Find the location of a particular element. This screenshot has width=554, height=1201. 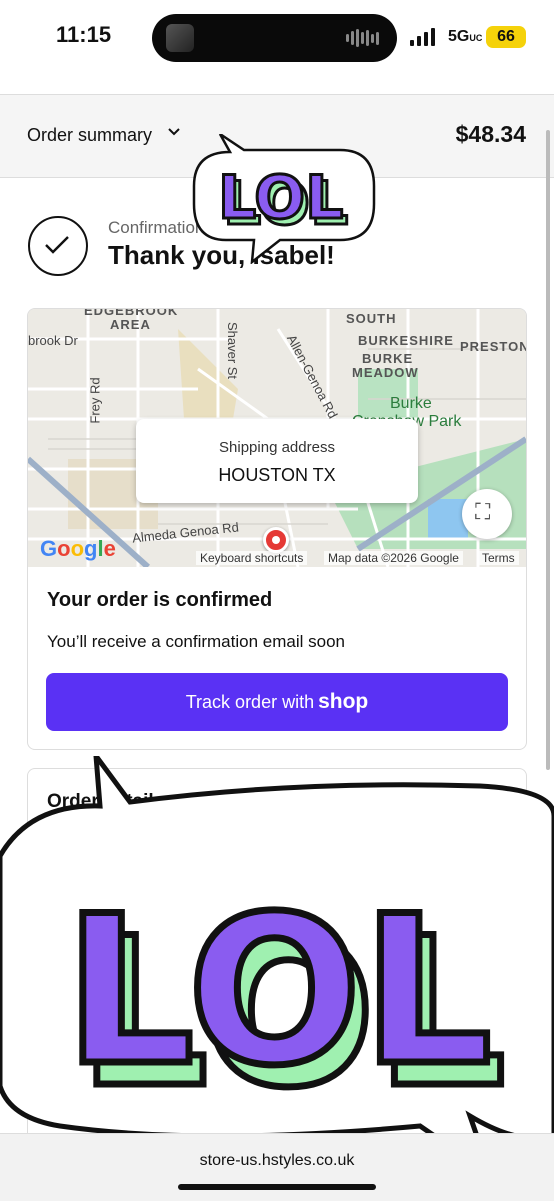

map-fullscreen-button: ⛶ is located at coordinates (487, 514).